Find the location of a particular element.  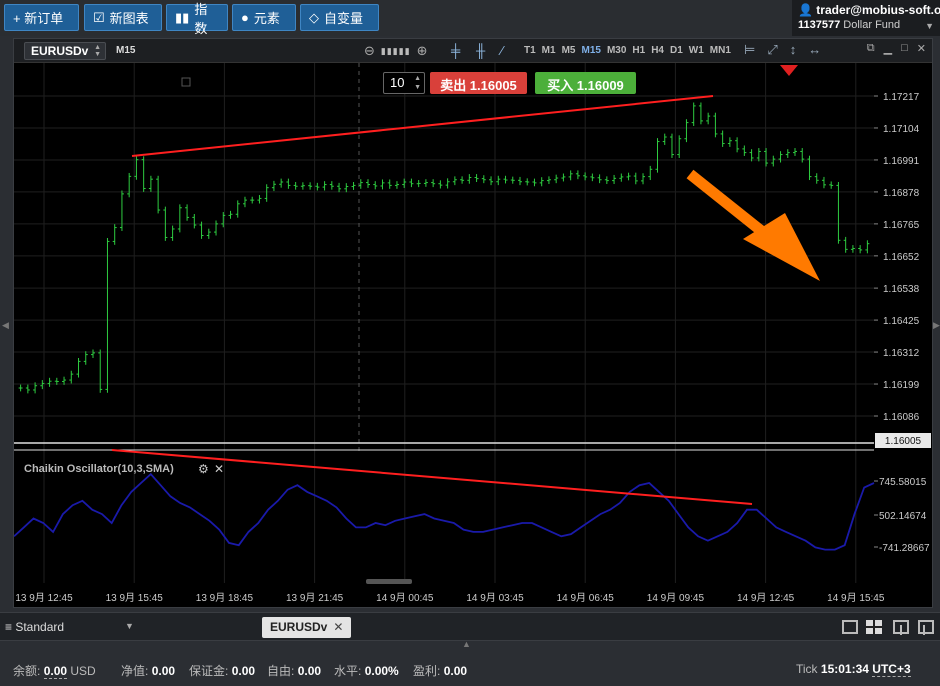

indicators-button: ▮▮ 指数 is located at coordinates (197, 19).